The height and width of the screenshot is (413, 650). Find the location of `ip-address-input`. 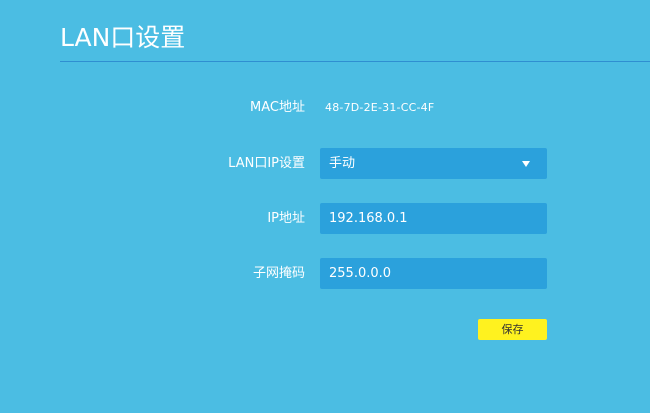

ip-address-input is located at coordinates (433, 218).